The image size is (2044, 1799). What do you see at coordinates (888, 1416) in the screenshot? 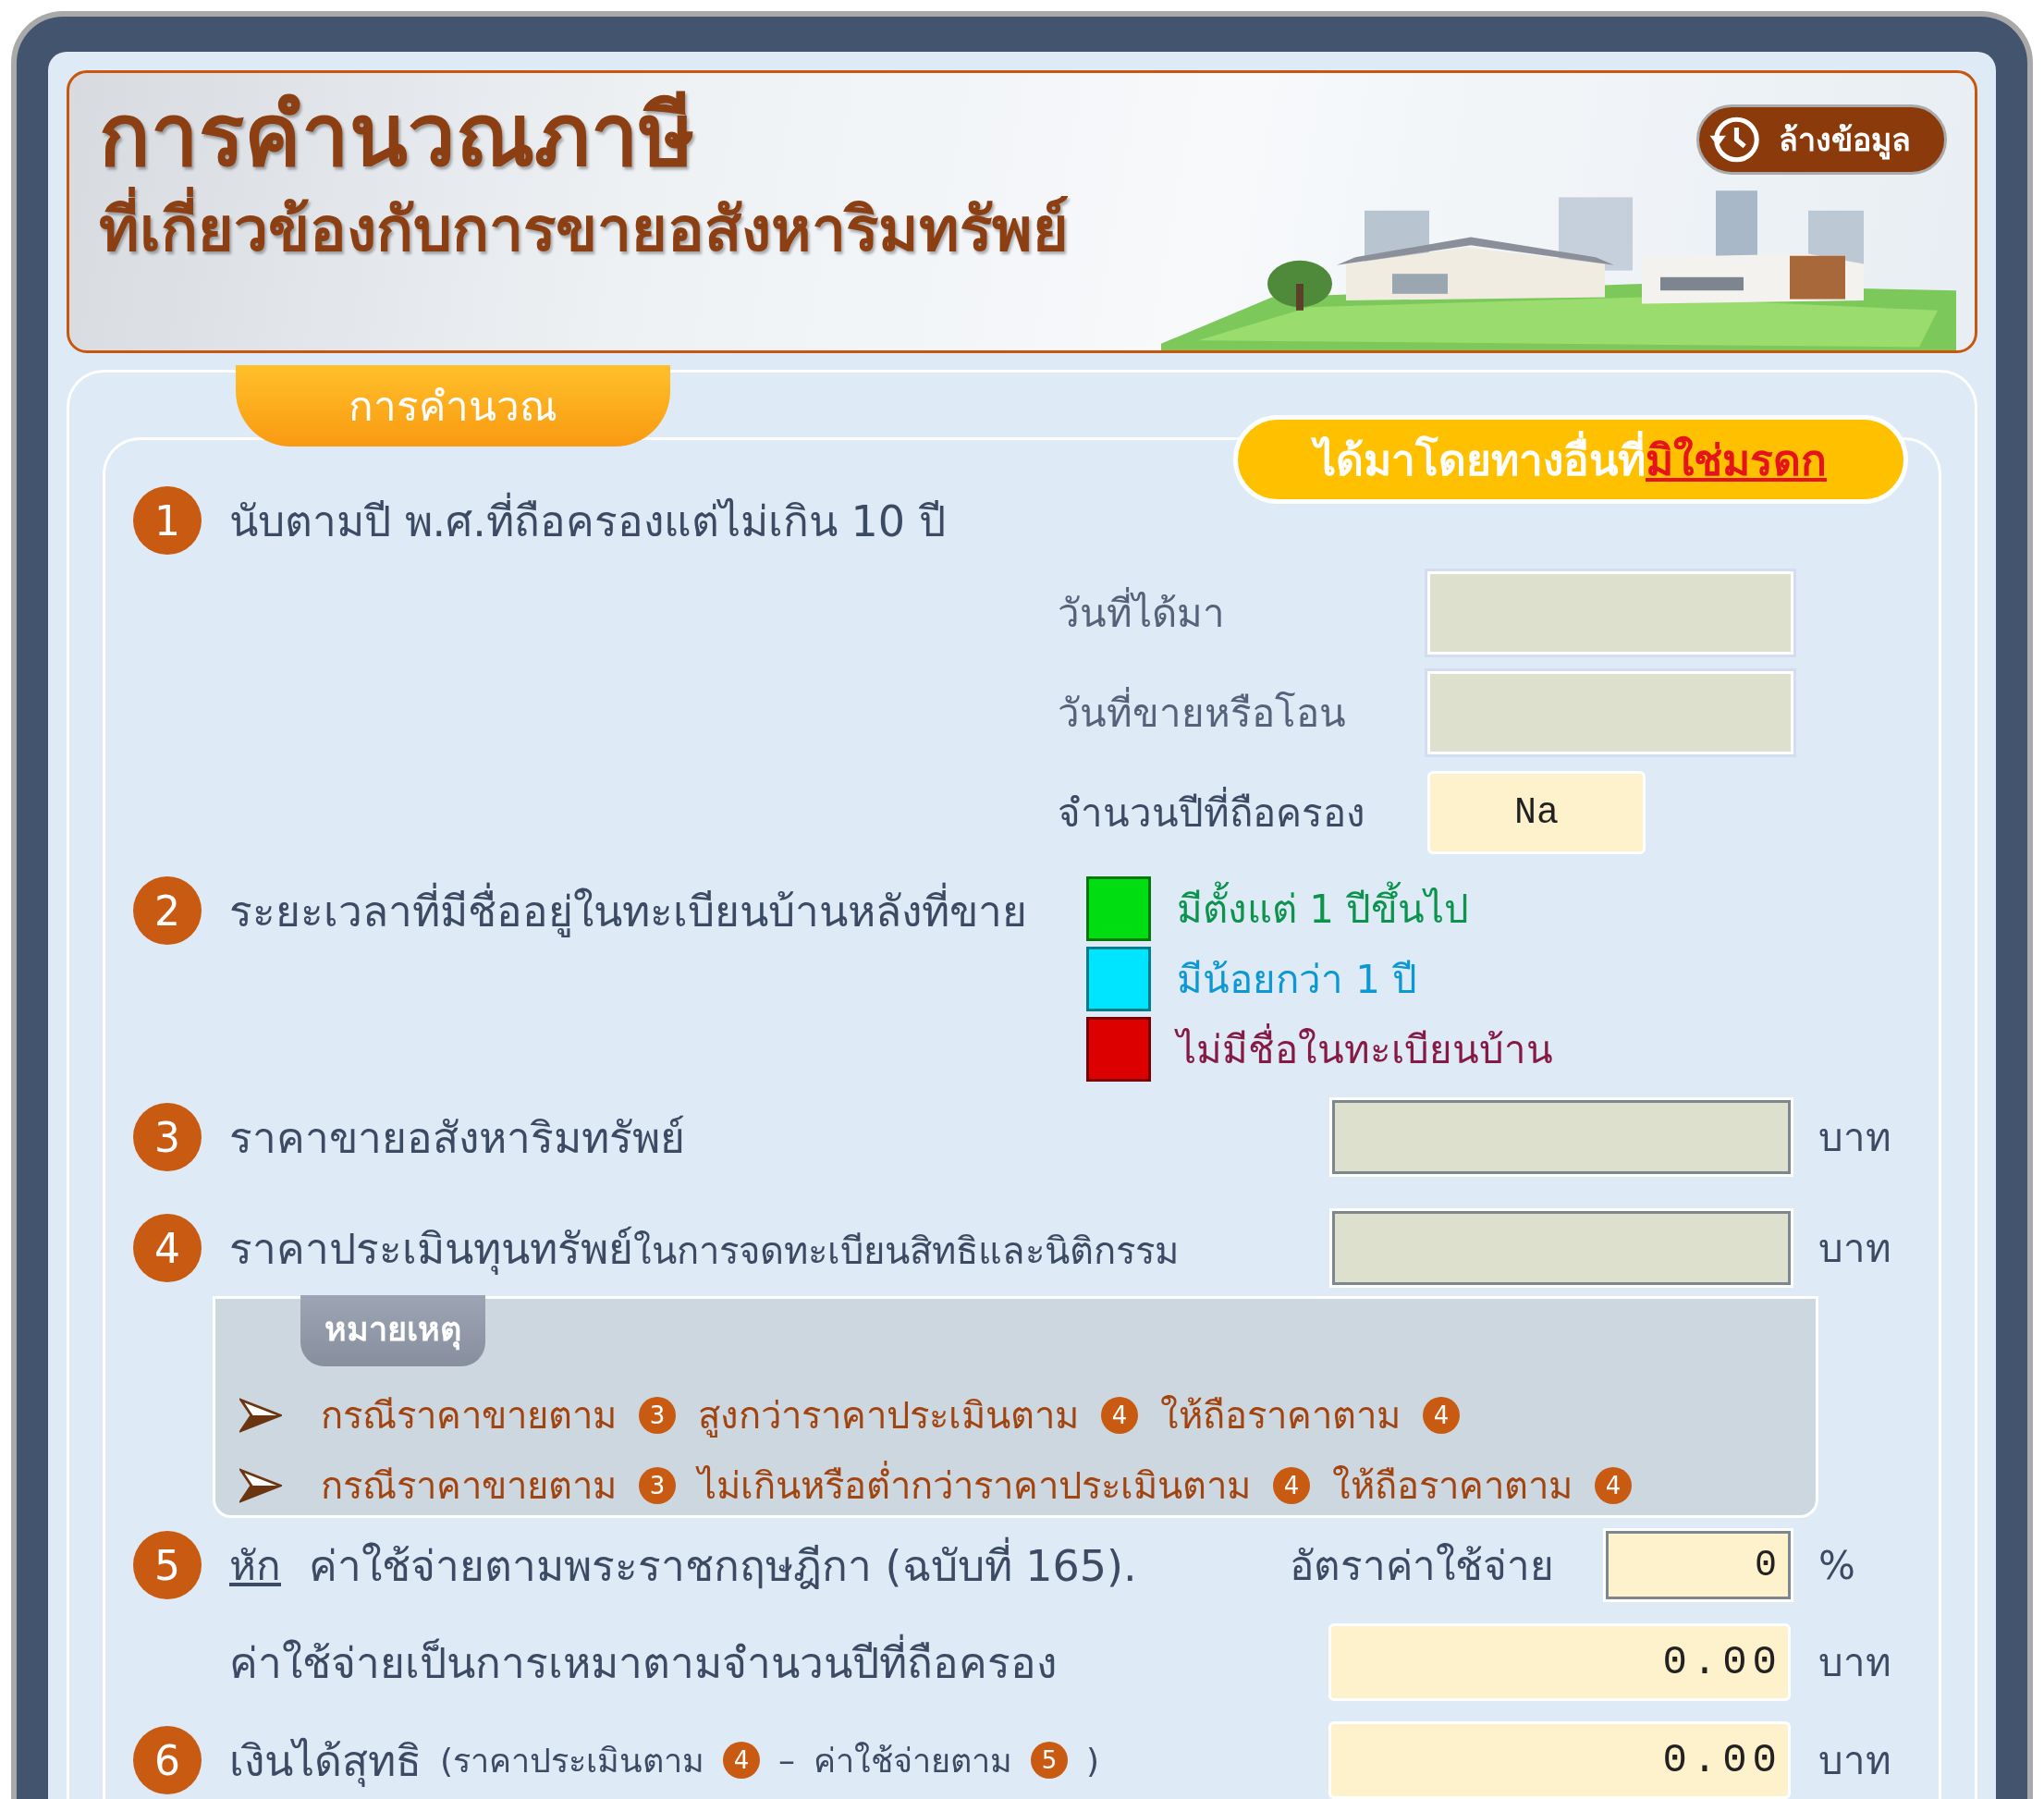
I see `note-text: สูงกว่าราคาประเมินตาม` at bounding box center [888, 1416].